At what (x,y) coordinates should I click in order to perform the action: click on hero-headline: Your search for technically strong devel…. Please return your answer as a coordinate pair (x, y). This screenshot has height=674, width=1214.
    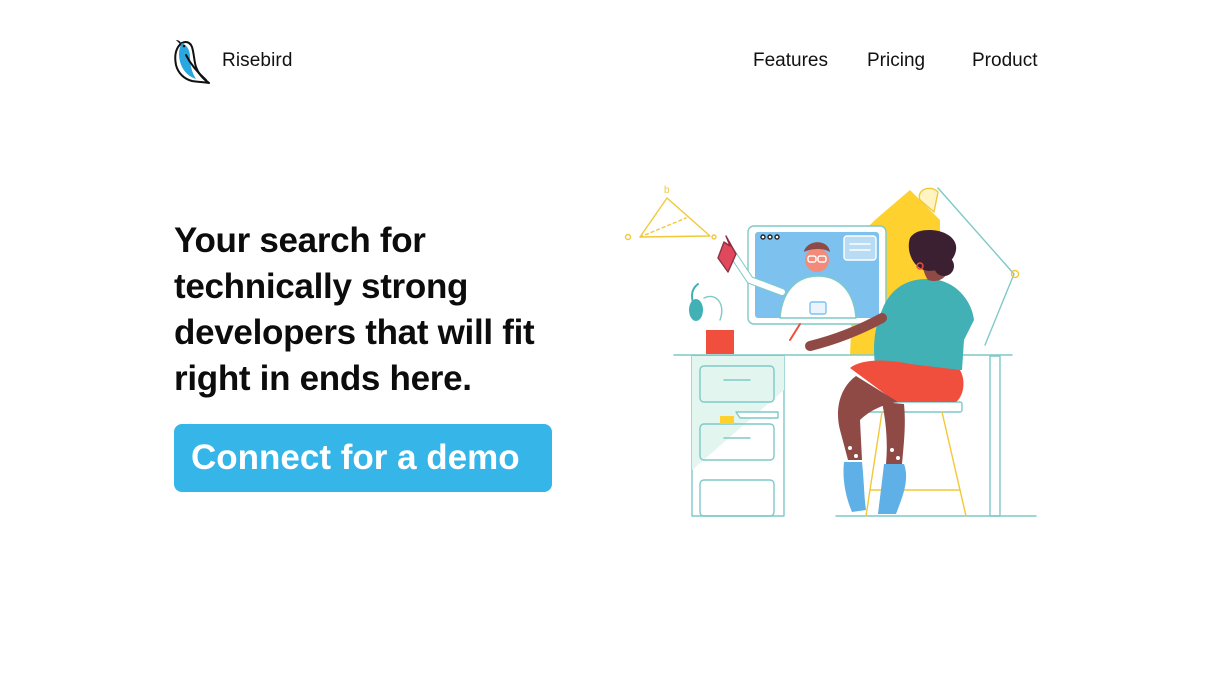
    Looking at the image, I should click on (354, 309).